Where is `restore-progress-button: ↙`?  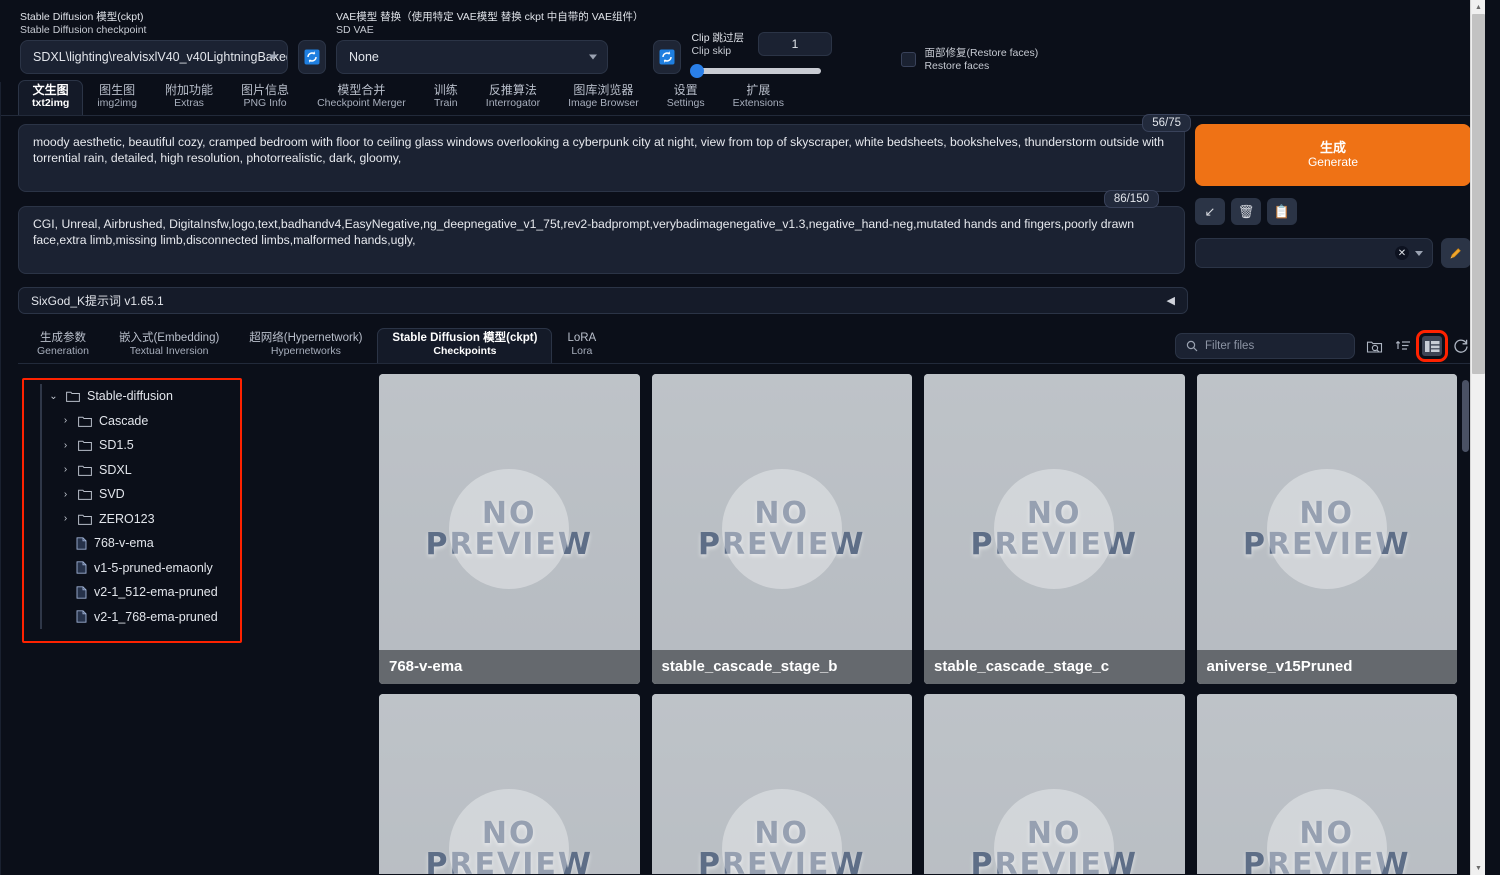
restore-progress-button: ↙ is located at coordinates (1210, 211).